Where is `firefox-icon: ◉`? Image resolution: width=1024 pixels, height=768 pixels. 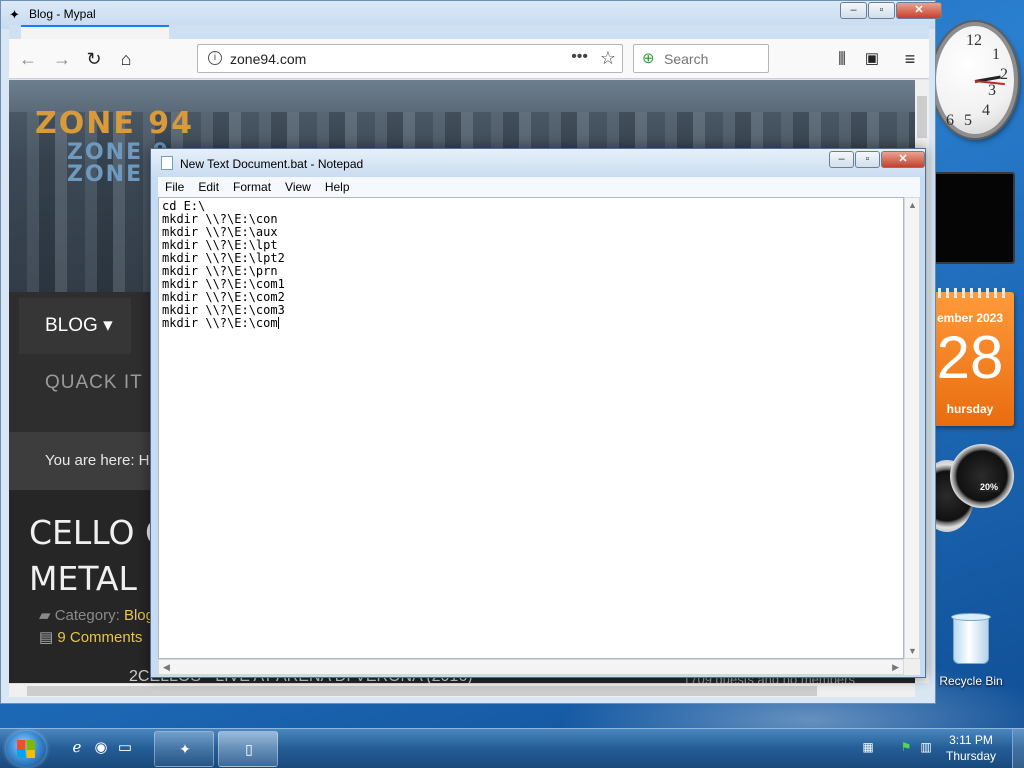
firefox-icon: ◉ is located at coordinates (101, 748).